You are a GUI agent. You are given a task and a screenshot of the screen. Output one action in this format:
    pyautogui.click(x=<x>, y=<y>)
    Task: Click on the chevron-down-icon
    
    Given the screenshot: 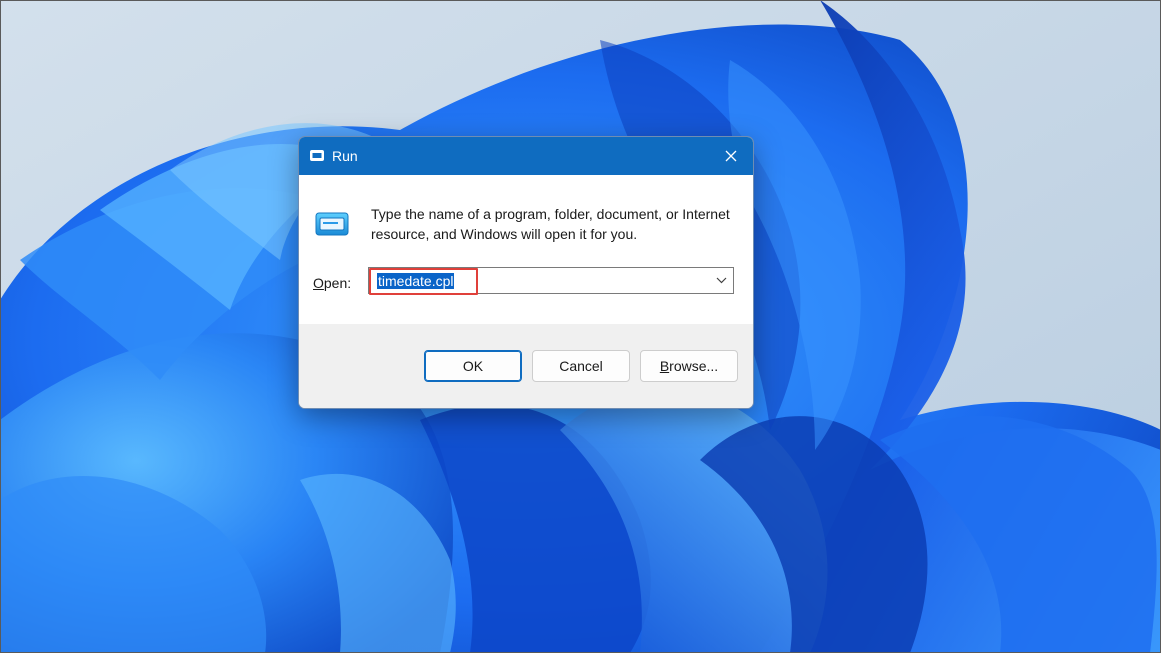 What is the action you would take?
    pyautogui.click(x=721, y=280)
    